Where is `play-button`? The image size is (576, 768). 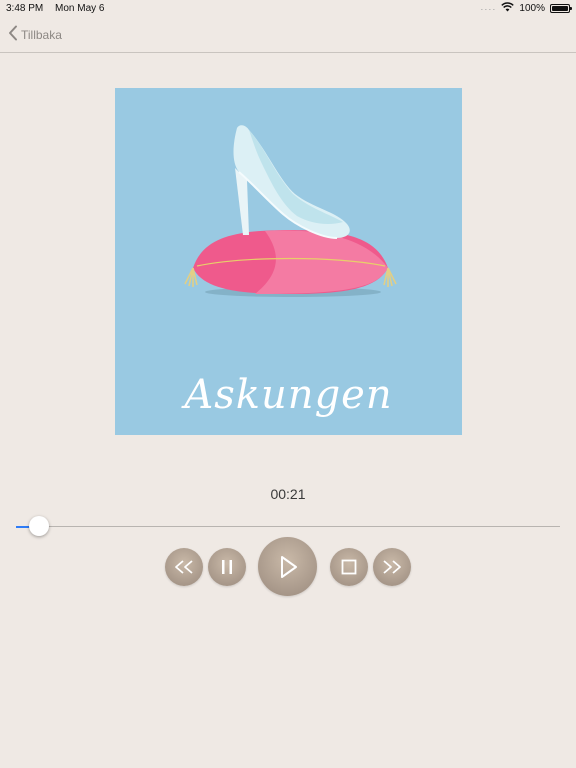 play-button is located at coordinates (287, 566).